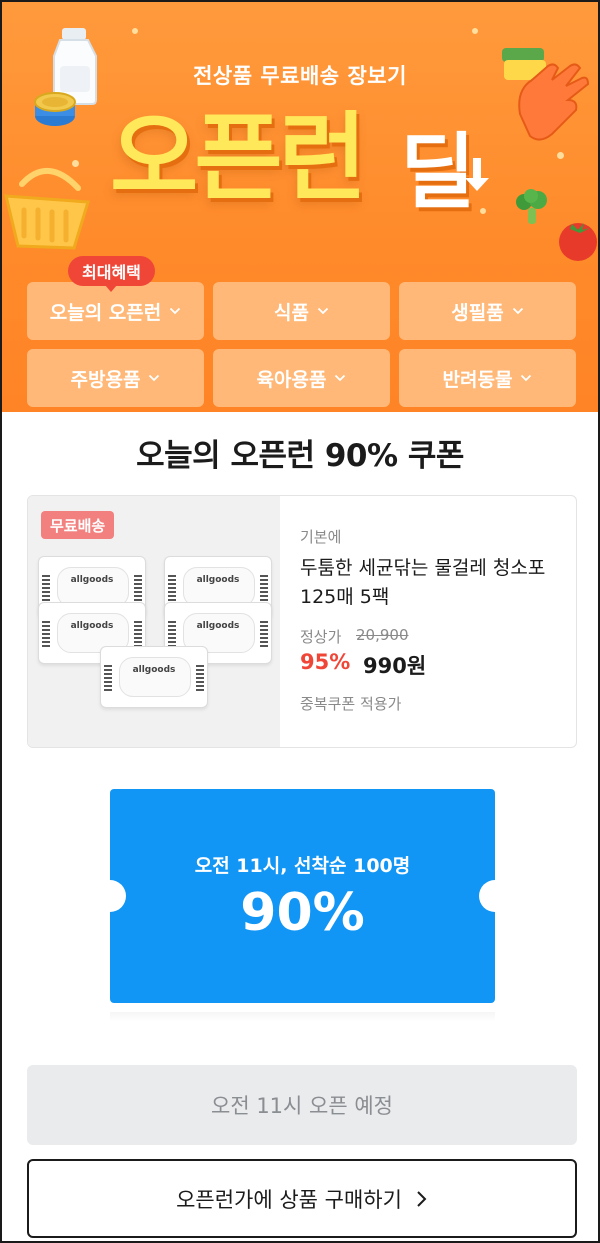 Image resolution: width=600 pixels, height=1243 pixels. Describe the element at coordinates (325, 662) in the screenshot. I see `discount-rate: 95%` at that location.